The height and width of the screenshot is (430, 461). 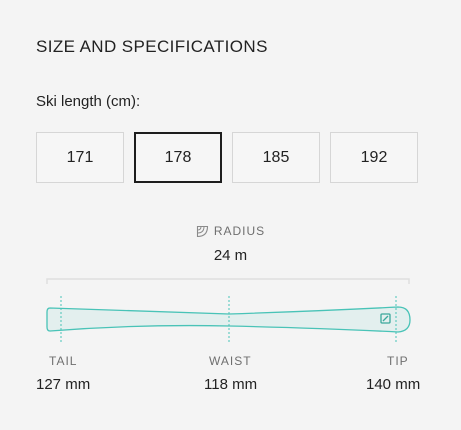 I want to click on size-option-185: 185, so click(x=276, y=157).